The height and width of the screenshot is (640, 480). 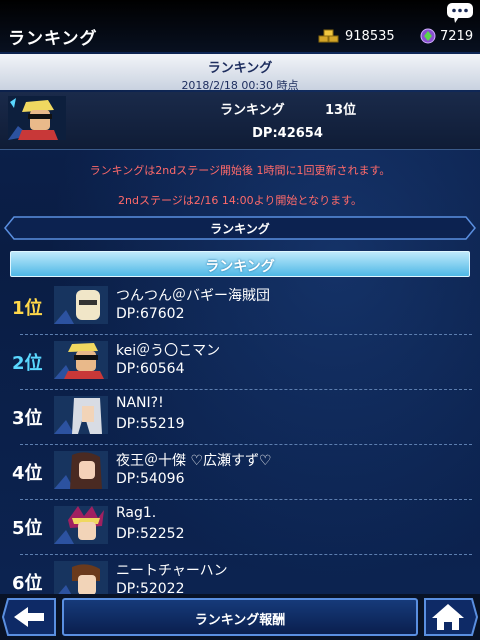 I want to click on gem-count: 7219, so click(x=457, y=36).